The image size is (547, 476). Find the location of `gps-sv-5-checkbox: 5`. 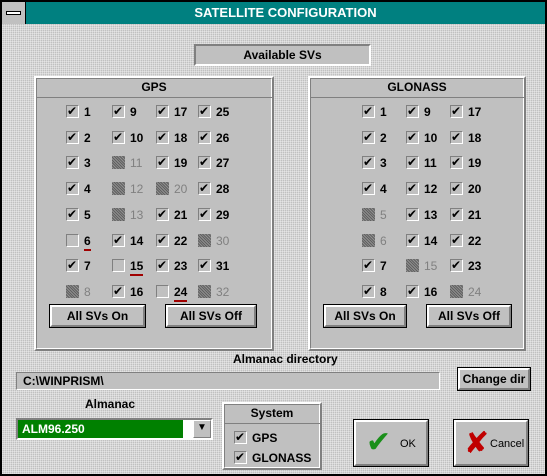

gps-sv-5-checkbox: 5 is located at coordinates (88, 215).